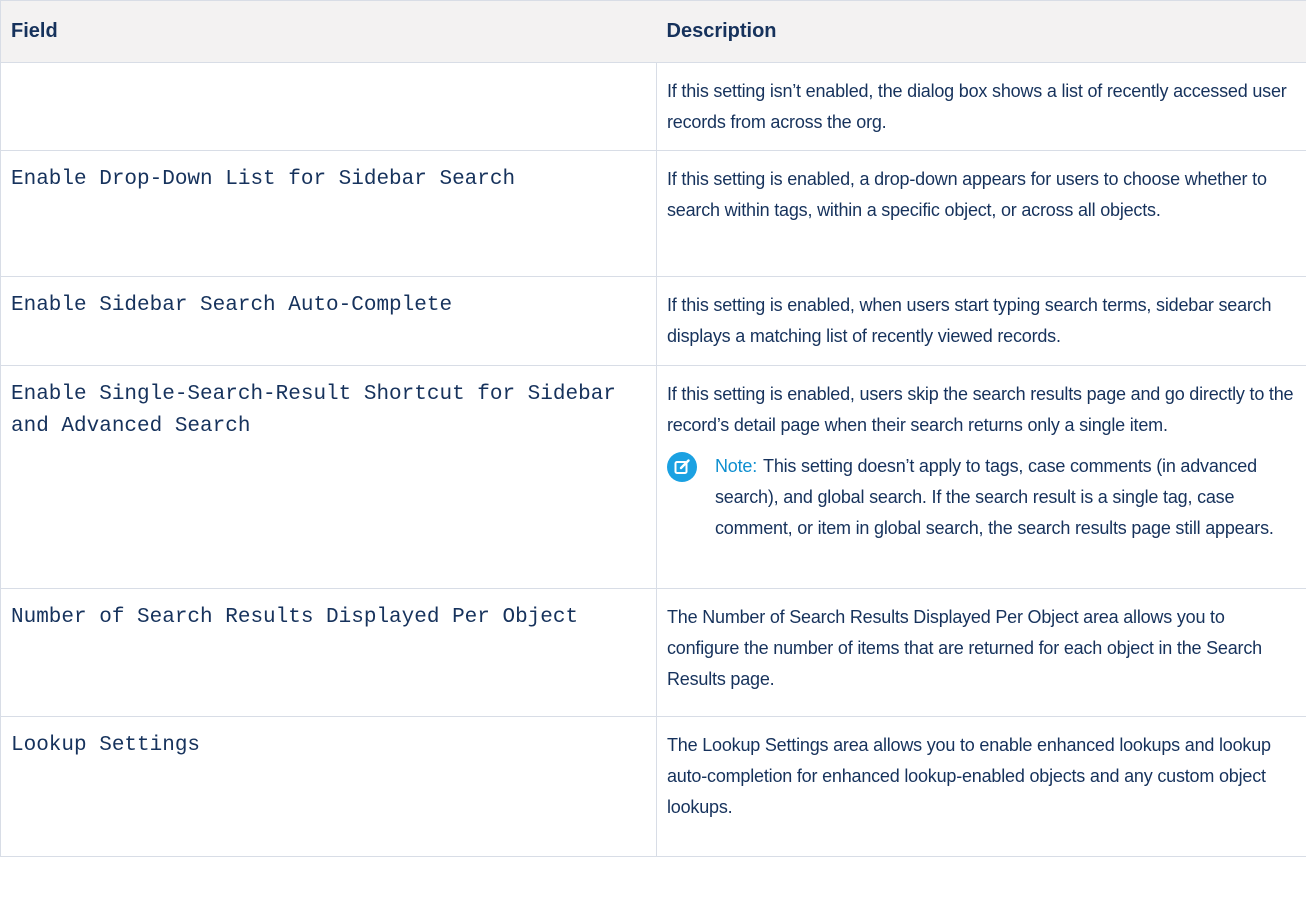 The width and height of the screenshot is (1306, 914). Describe the element at coordinates (328, 31) in the screenshot. I see `column-header-field: Field` at that location.